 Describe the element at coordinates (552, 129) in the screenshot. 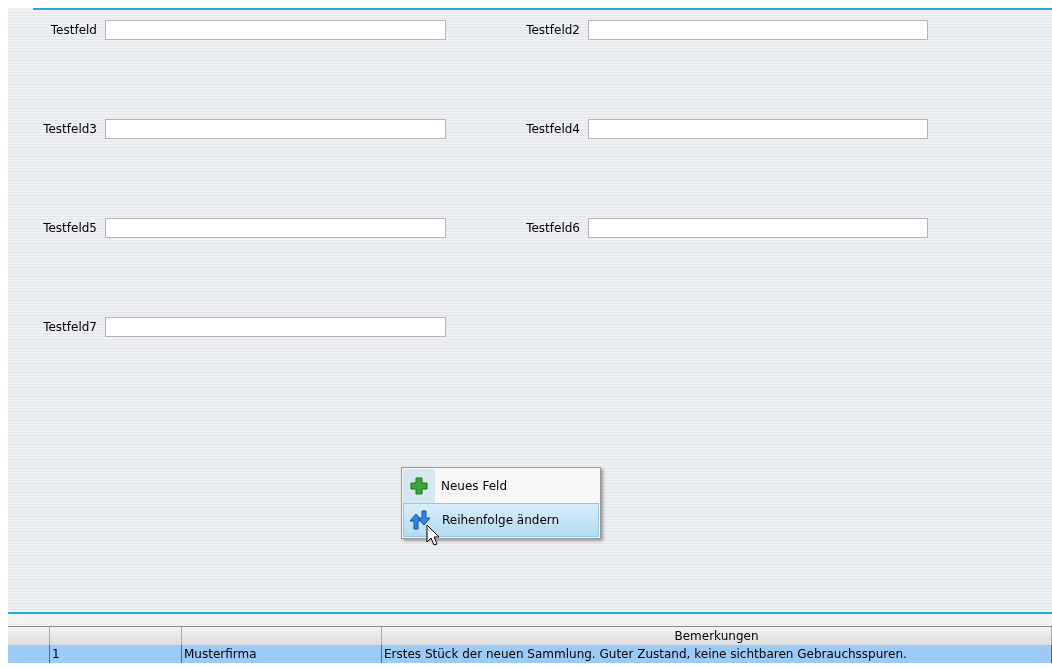

I see `field-label: Testfeld4` at that location.